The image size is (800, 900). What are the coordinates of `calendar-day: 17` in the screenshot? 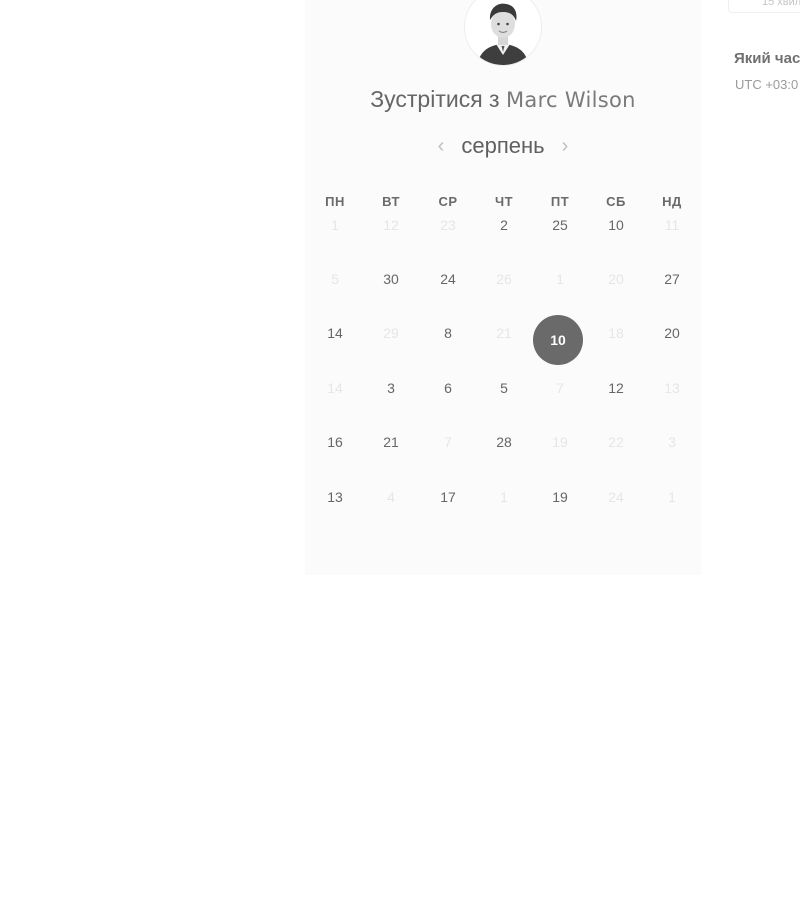 It's located at (448, 497).